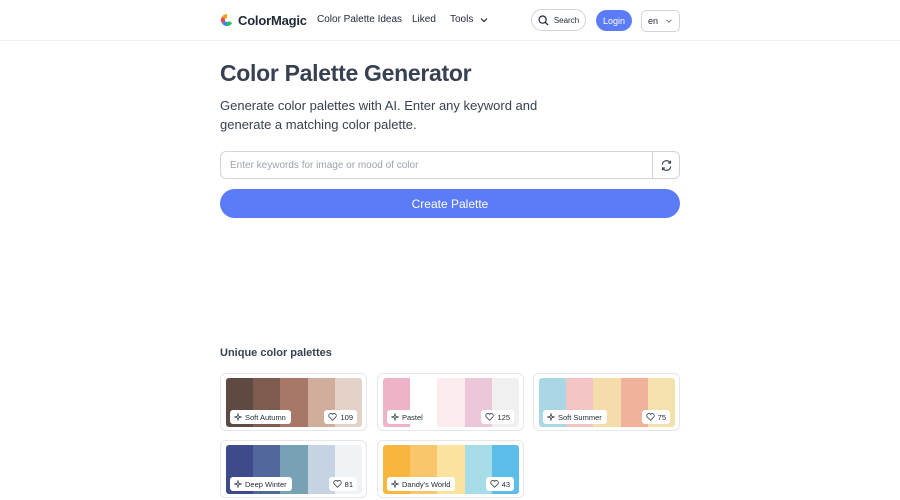 Image resolution: width=900 pixels, height=500 pixels. I want to click on palette-name: Soft Autumn, so click(265, 417).